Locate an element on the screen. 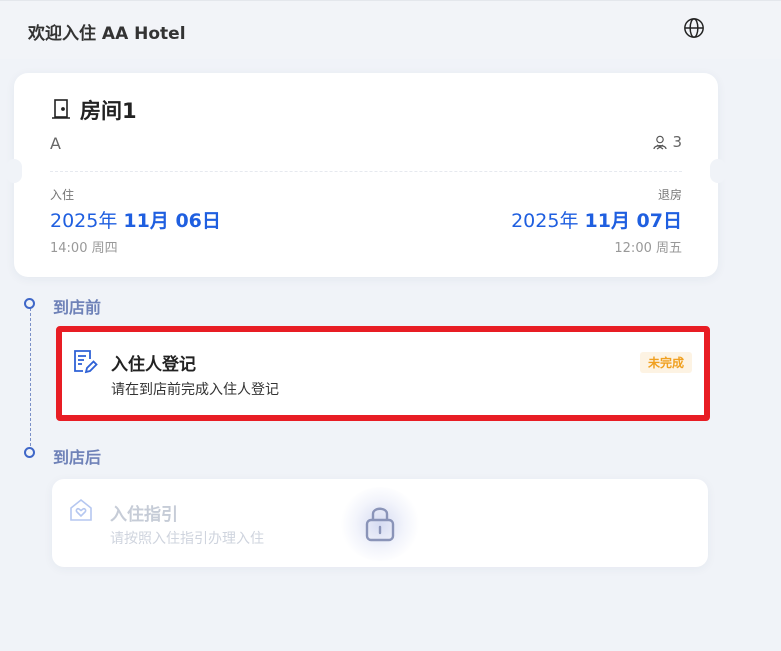 The image size is (781, 651). guest-count: 3 is located at coordinates (667, 142).